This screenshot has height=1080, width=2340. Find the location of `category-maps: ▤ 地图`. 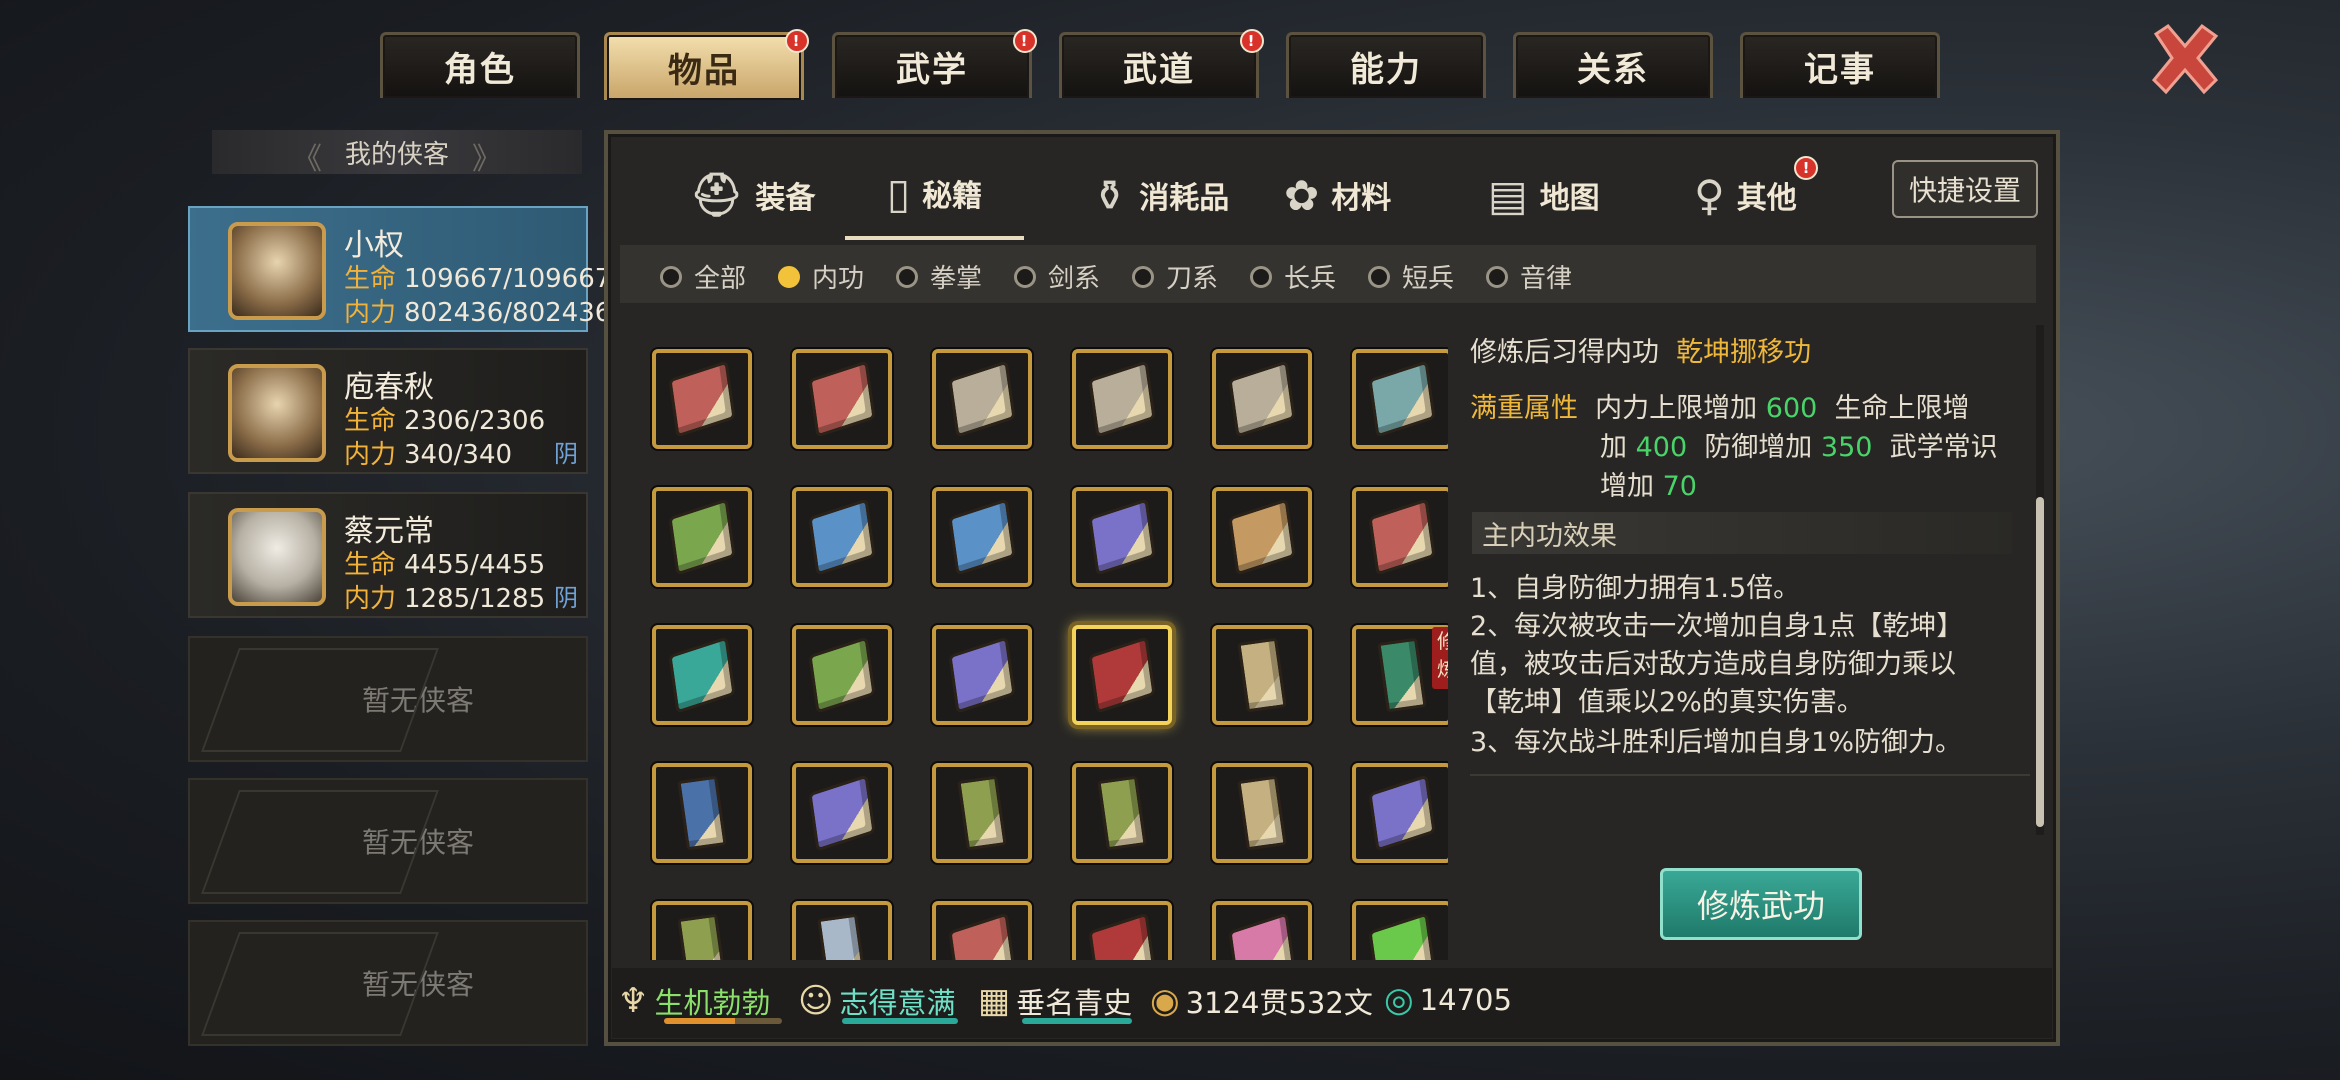

category-maps: ▤ 地图 is located at coordinates (1544, 195).